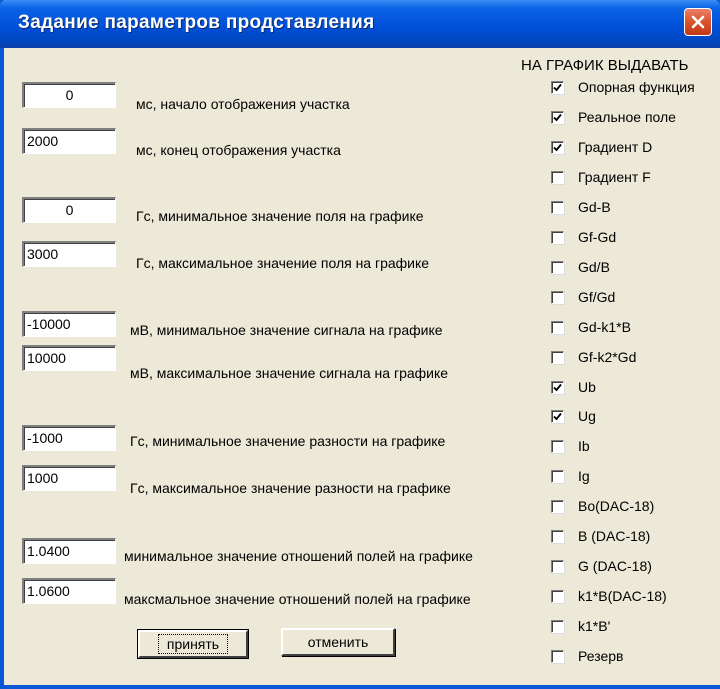 The width and height of the screenshot is (720, 689). I want to click on output-option-label: Ug, so click(587, 416).